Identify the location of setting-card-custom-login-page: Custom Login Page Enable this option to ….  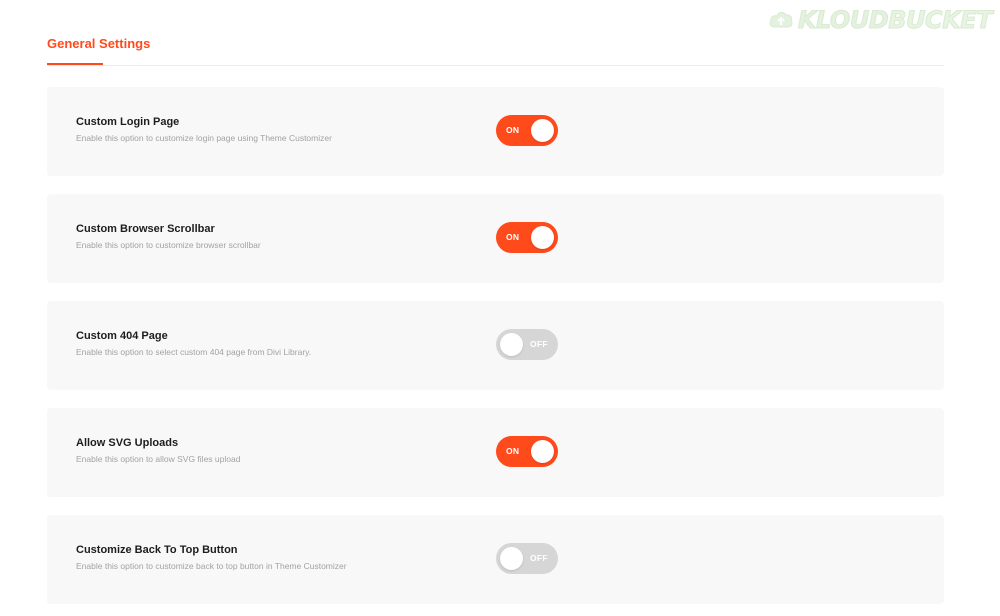
(495, 131).